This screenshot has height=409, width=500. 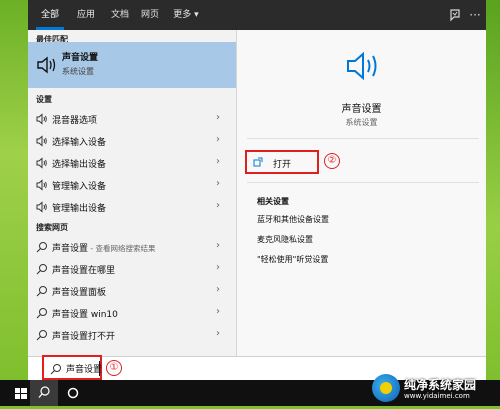 What do you see at coordinates (132, 335) in the screenshot?
I see `web-result-item: 声音设置打不开 ›` at bounding box center [132, 335].